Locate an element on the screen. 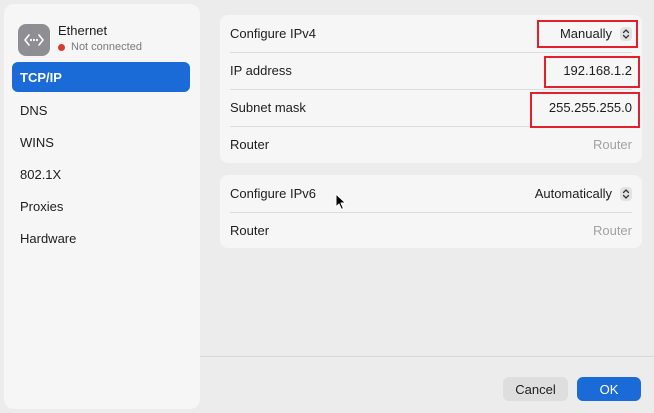 This screenshot has height=413, width=654. sidebar-item-label: WINS is located at coordinates (37, 142).